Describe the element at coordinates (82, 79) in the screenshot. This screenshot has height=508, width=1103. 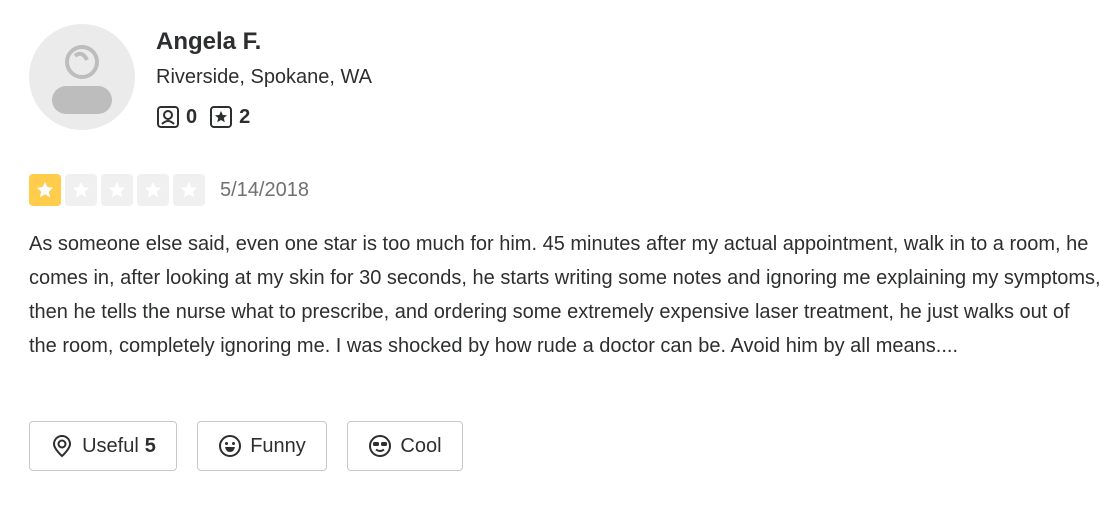
I see `default-user-icon` at that location.